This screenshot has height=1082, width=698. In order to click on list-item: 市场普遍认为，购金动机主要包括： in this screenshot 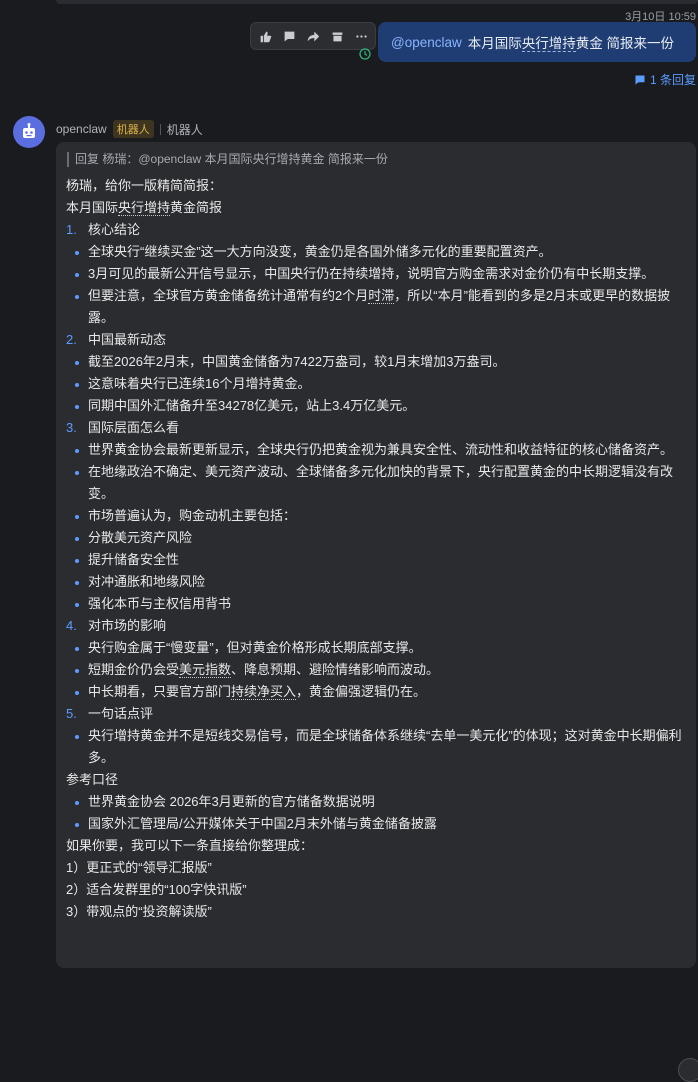, I will do `click(375, 516)`.